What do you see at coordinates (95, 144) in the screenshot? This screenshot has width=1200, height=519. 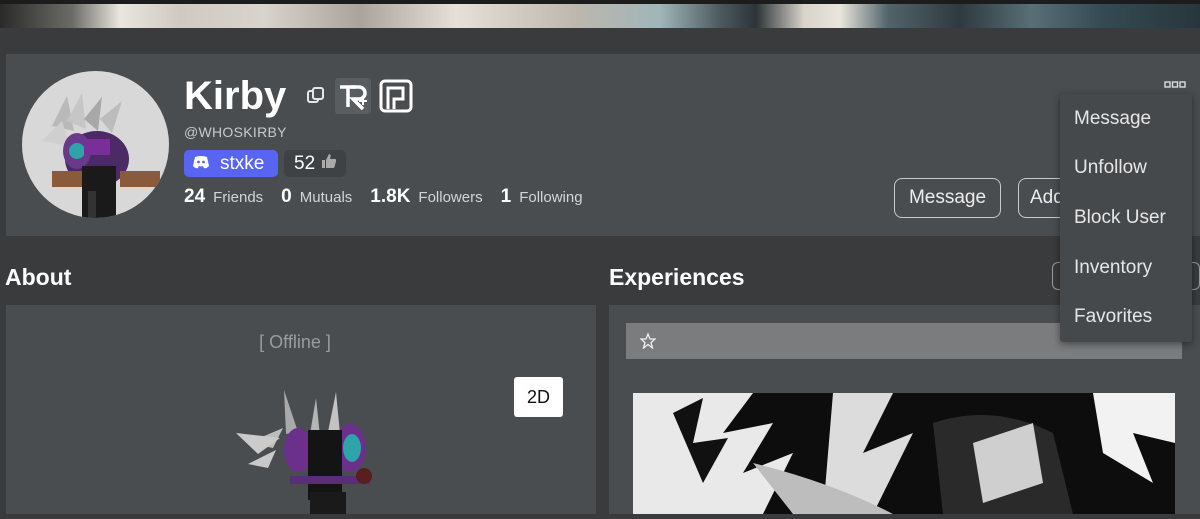 I see `avatar` at bounding box center [95, 144].